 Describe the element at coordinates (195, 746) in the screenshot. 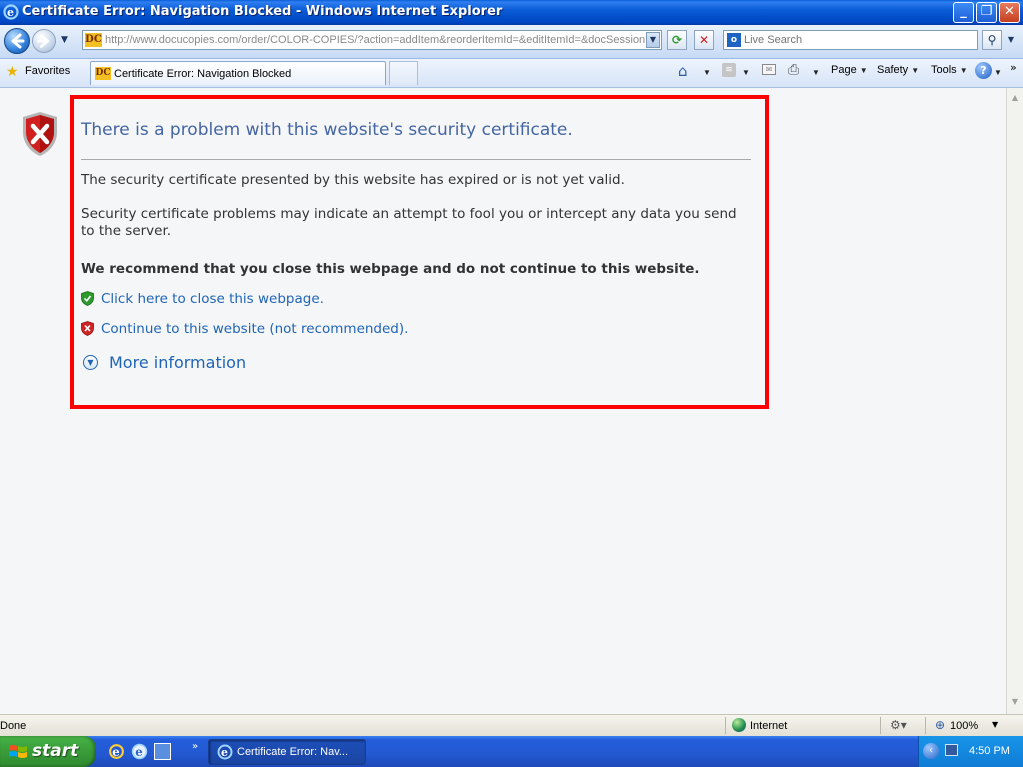

I see `quick-launch-chevron: »` at that location.